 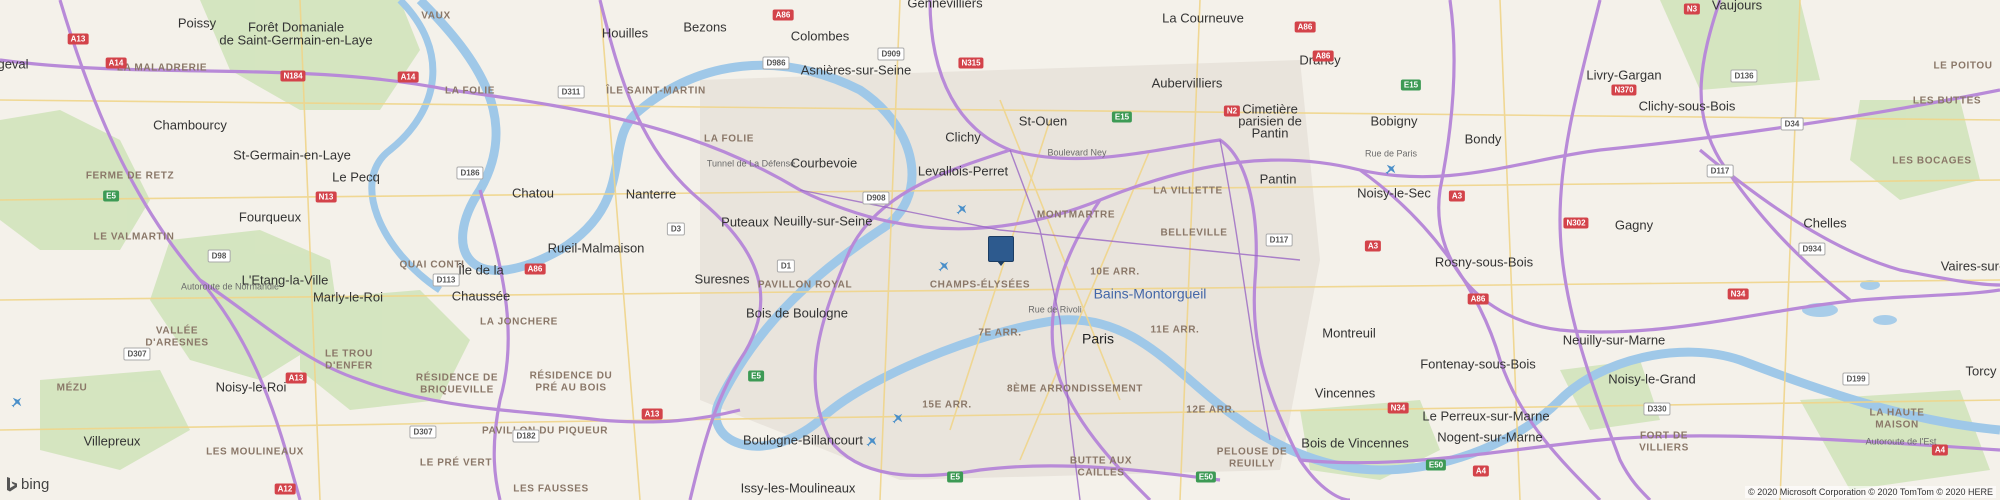 I want to click on map-label: Tunnel de La Défense, so click(x=751, y=163).